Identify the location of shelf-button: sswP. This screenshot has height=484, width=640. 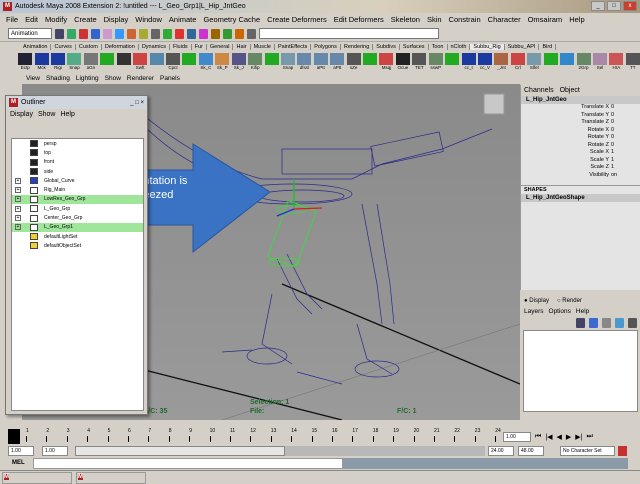
(435, 62).